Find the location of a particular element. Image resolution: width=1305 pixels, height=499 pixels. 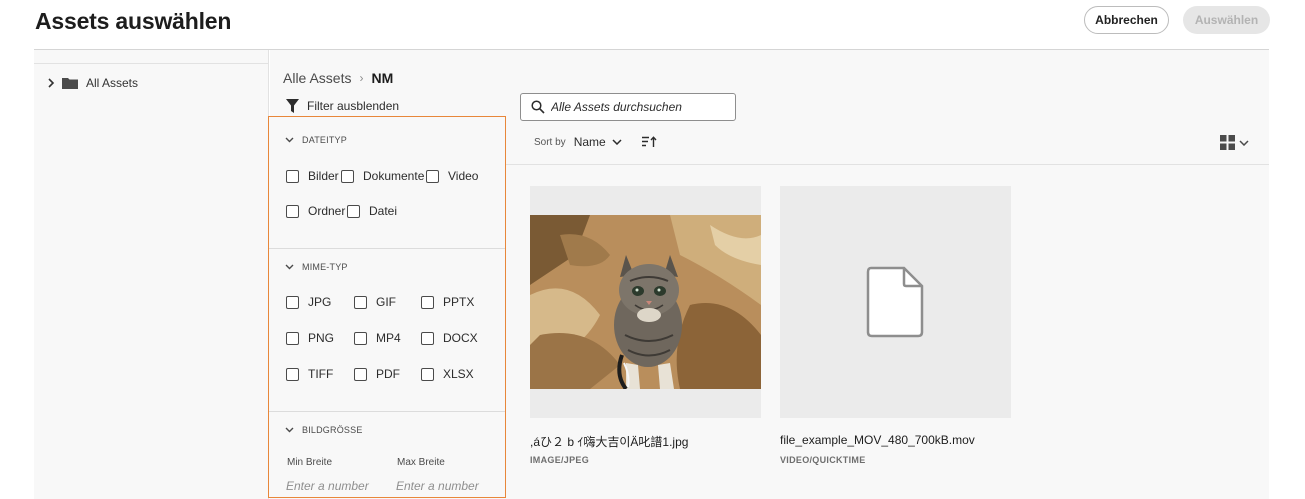

checkbox-label: PPTX is located at coordinates (459, 302).